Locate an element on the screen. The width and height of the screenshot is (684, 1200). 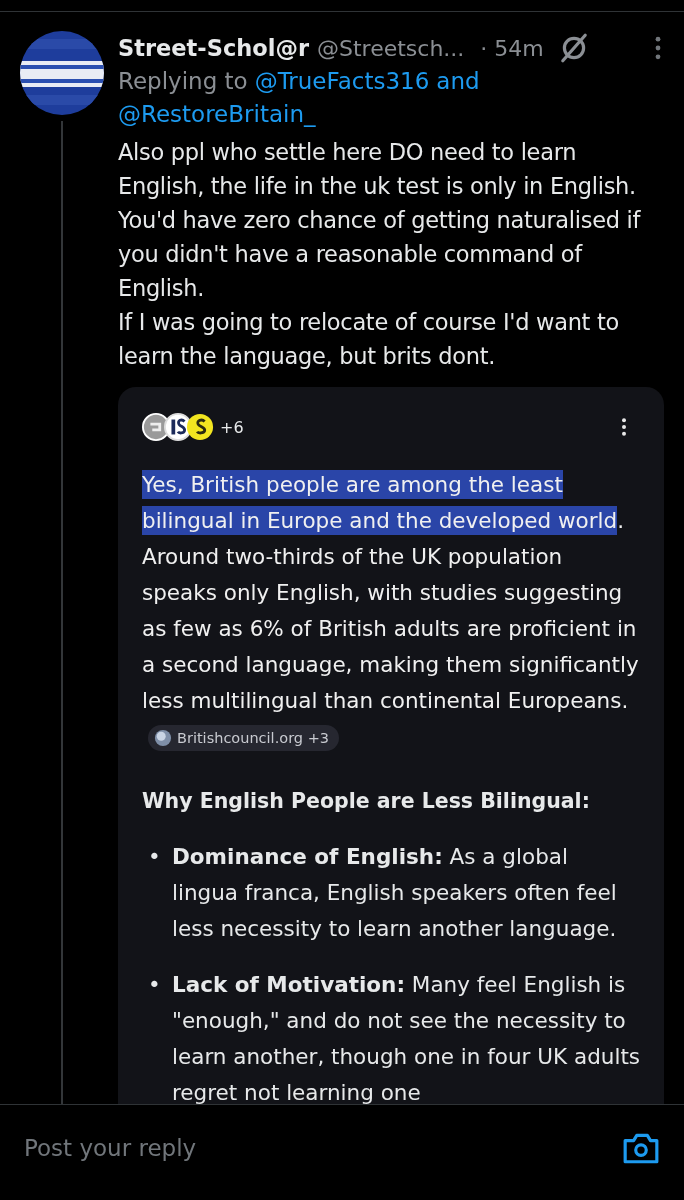
post-time: · 54m is located at coordinates (512, 48).